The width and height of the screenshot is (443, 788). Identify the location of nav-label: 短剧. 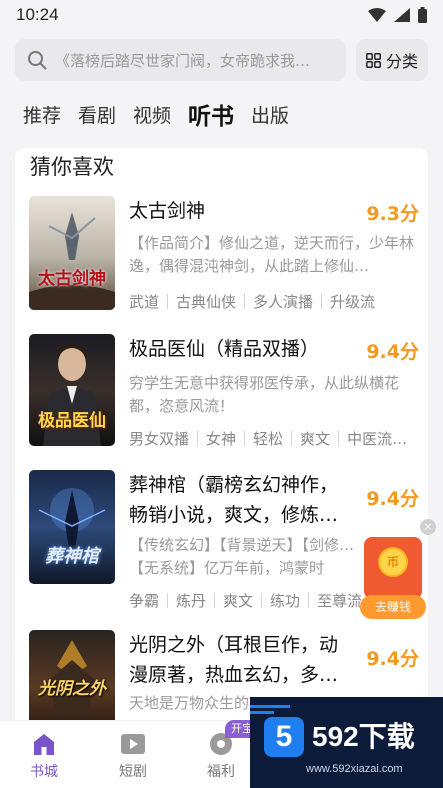
(133, 772).